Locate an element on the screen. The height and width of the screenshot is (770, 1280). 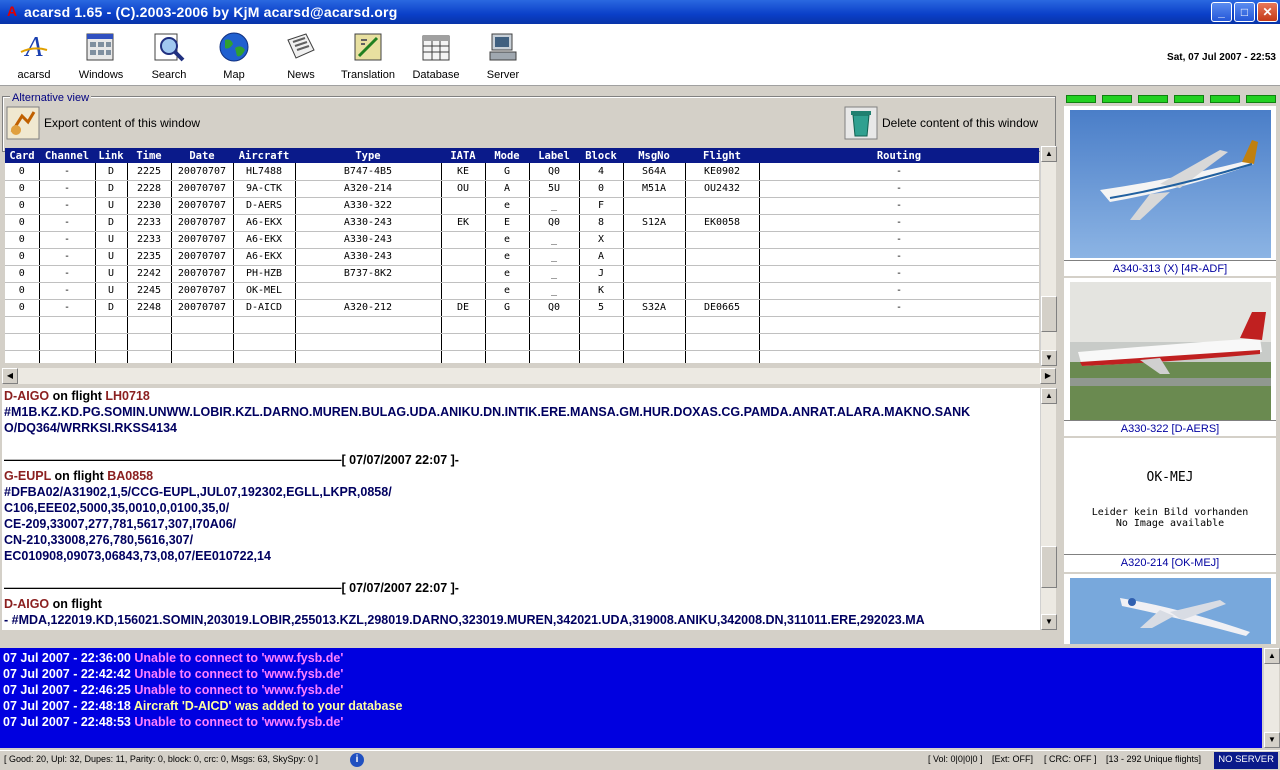
column-header: MsgNo is located at coordinates (654, 155).